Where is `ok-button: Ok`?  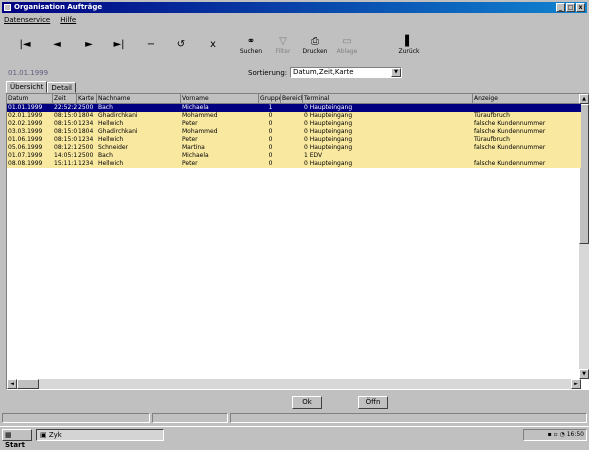 ok-button: Ok is located at coordinates (307, 402).